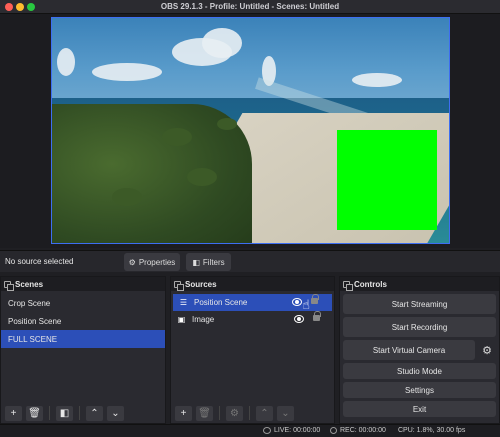 The height and width of the screenshot is (437, 500). What do you see at coordinates (419, 304) in the screenshot?
I see `start-streaming-button: Start Streaming` at bounding box center [419, 304].